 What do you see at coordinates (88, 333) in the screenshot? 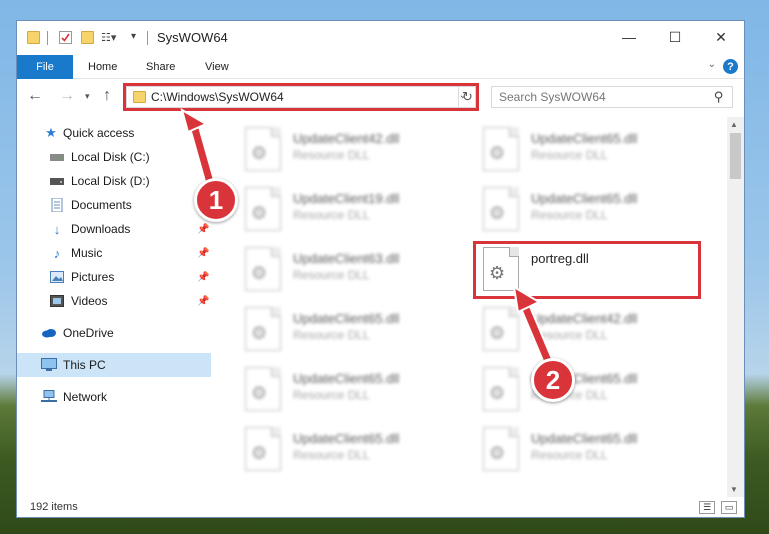
I see `sidebar-item-label: OneDrive` at bounding box center [88, 333].